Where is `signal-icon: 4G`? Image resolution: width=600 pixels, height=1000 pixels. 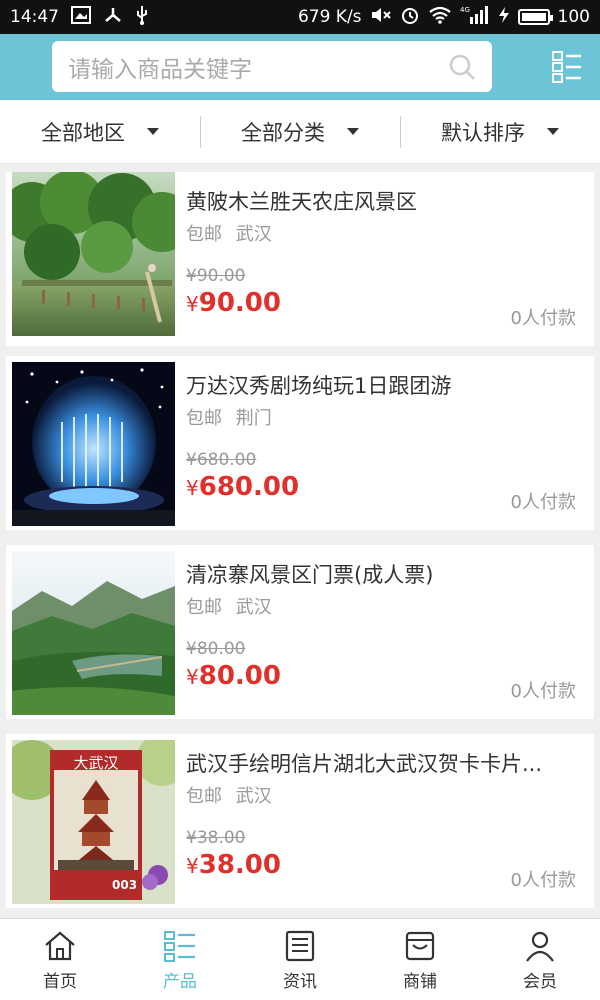 signal-icon: 4G is located at coordinates (475, 17).